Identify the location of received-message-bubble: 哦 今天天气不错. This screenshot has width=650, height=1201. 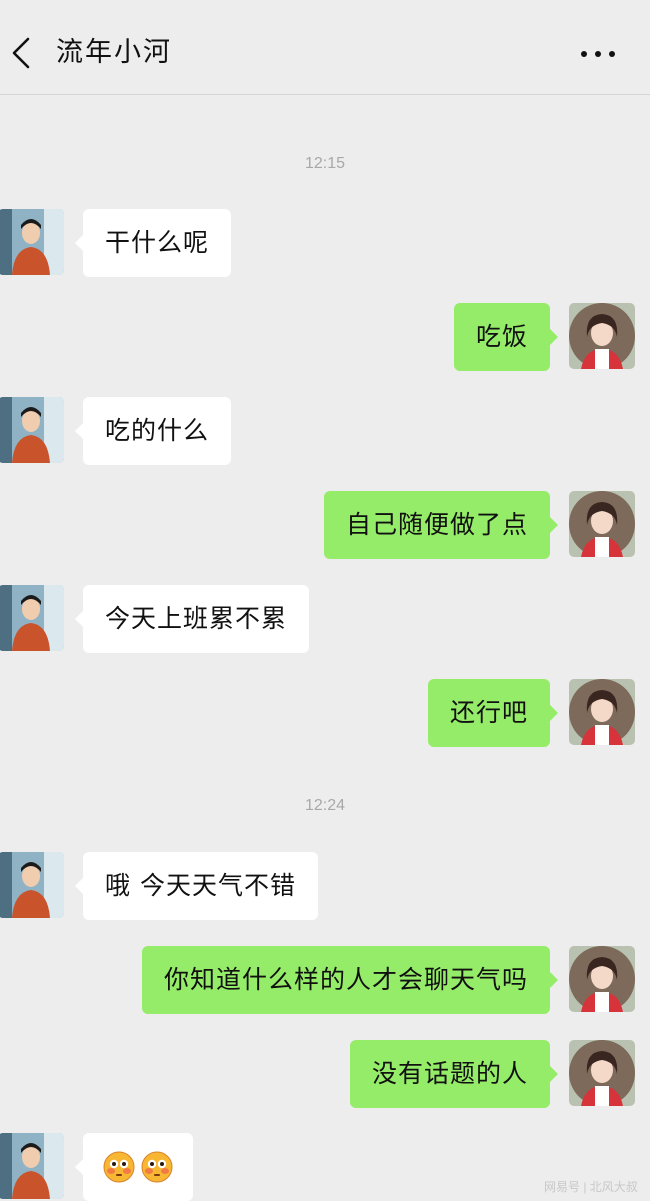
(196, 886).